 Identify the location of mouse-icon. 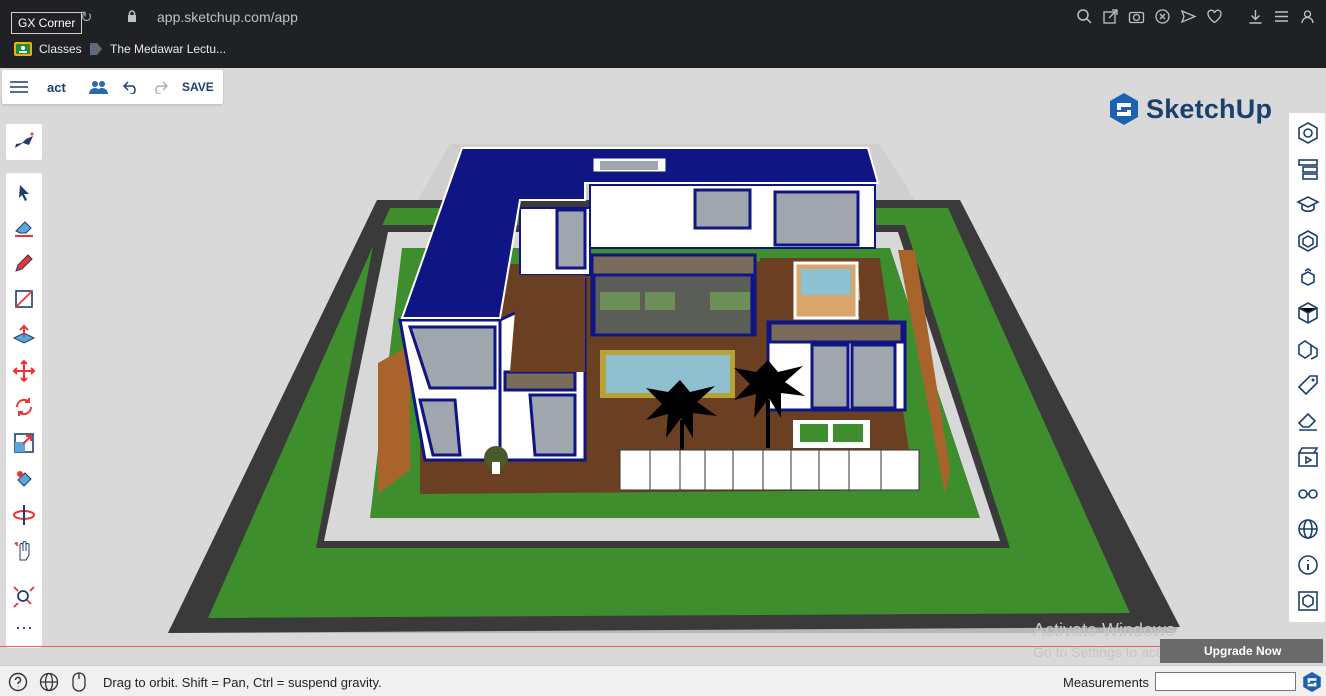
(79, 682).